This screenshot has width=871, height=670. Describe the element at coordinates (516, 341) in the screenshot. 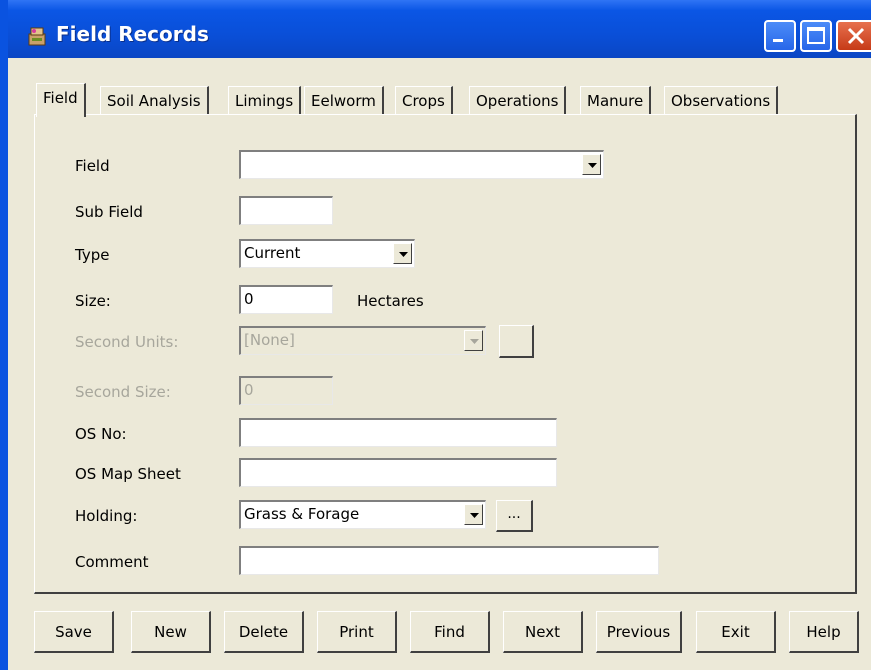

I see `second-units-browse-button` at that location.